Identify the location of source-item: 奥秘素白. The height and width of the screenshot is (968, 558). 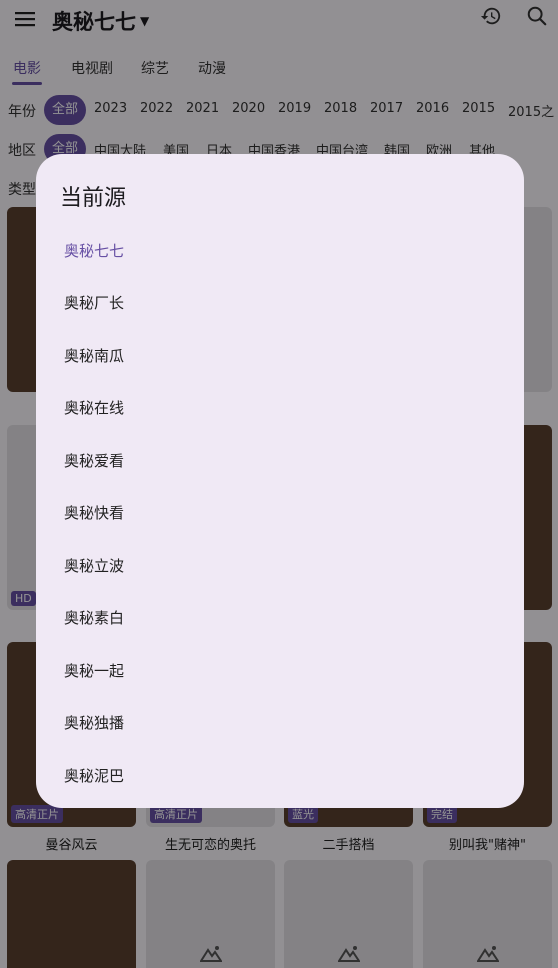
(280, 617).